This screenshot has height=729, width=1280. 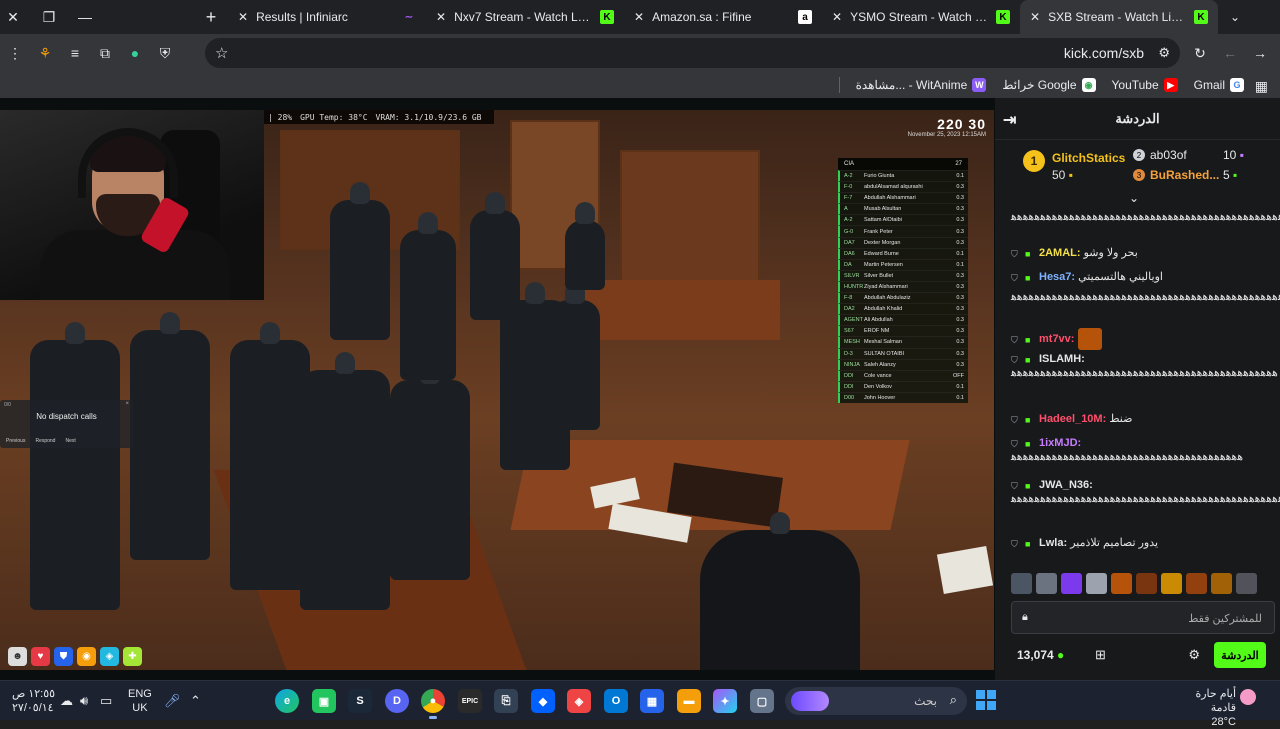 I want to click on site-settings-icon: ⚙, so click(x=1164, y=53).